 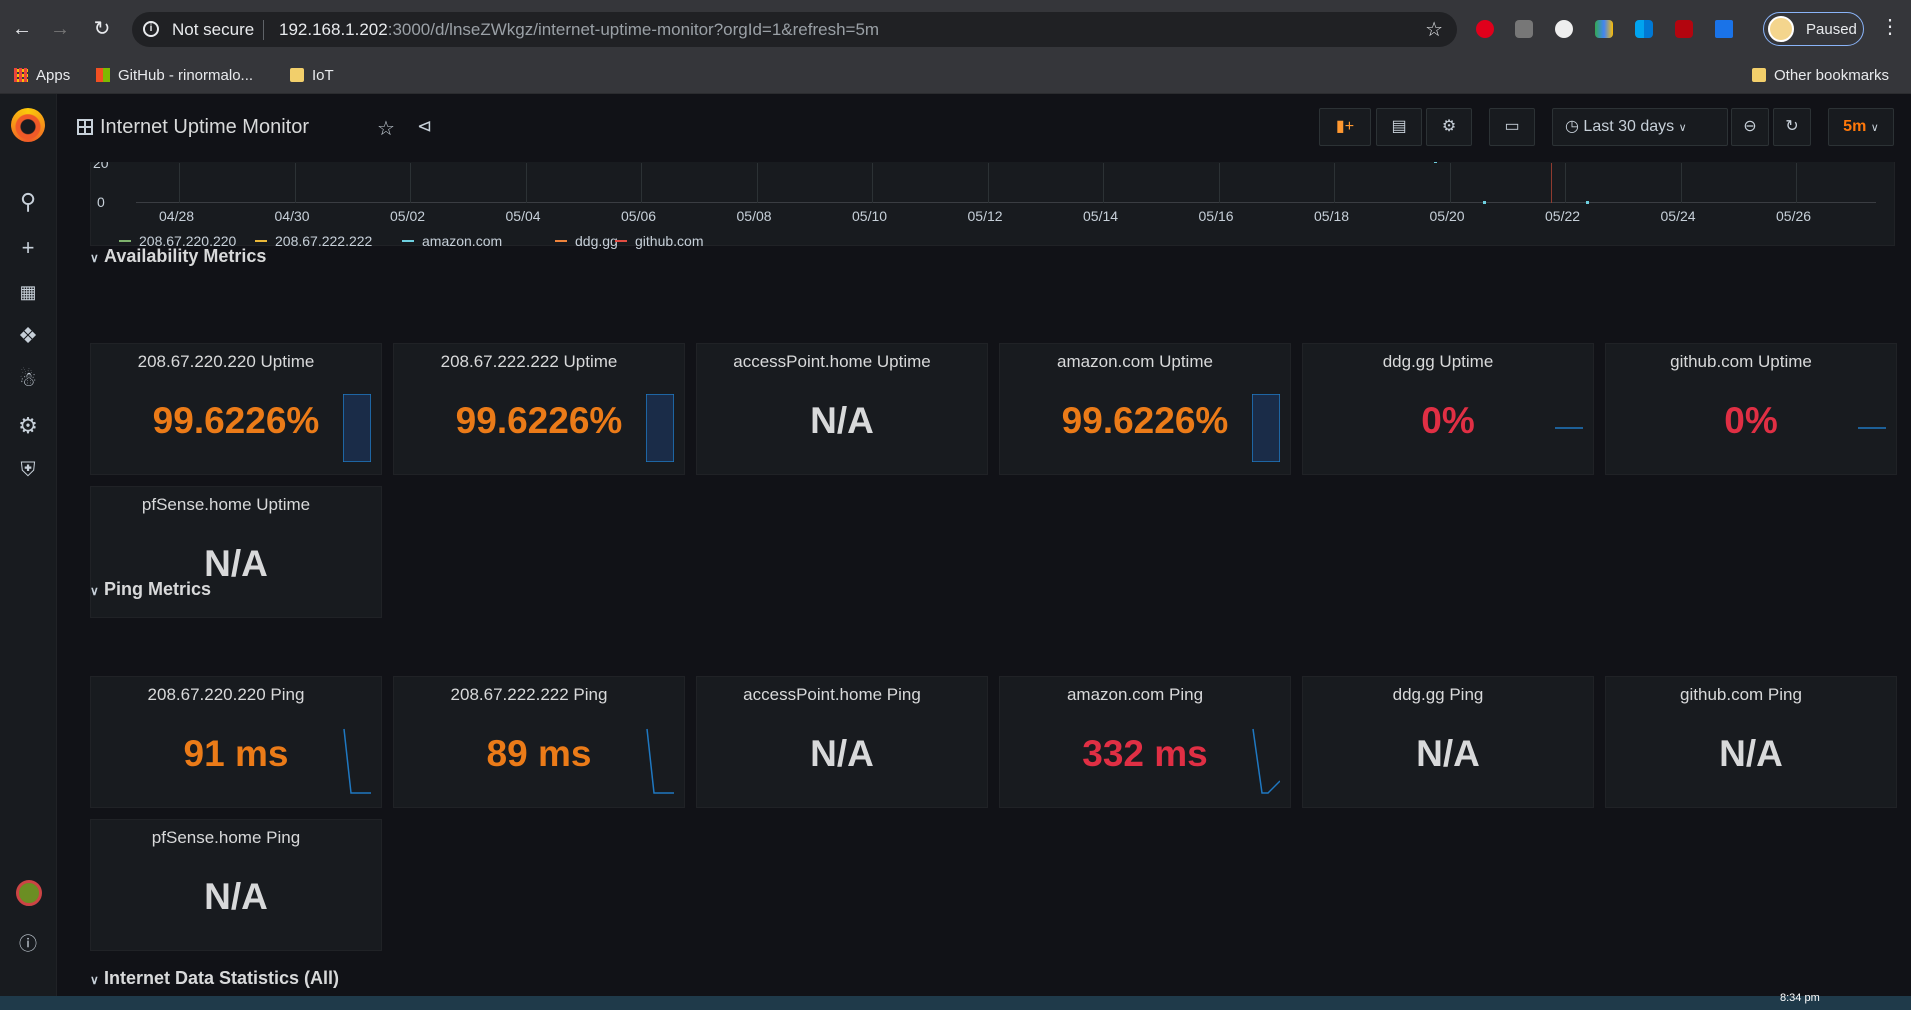 What do you see at coordinates (1399, 127) in the screenshot?
I see `save-icon: ▤` at bounding box center [1399, 127].